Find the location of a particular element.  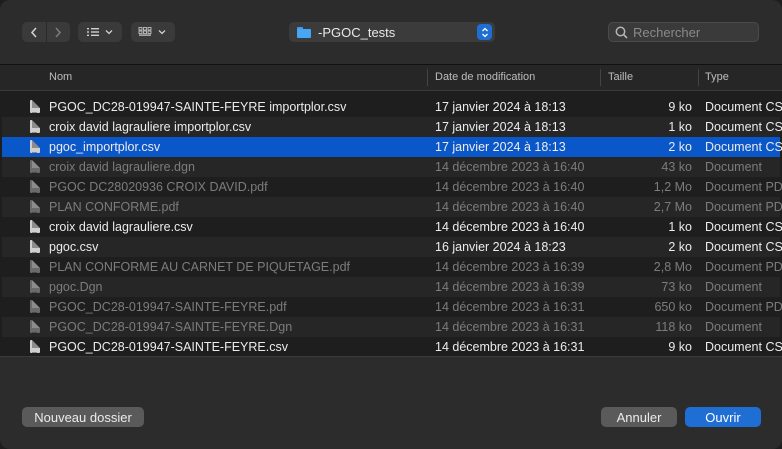

grid-view-icon is located at coordinates (152, 31).